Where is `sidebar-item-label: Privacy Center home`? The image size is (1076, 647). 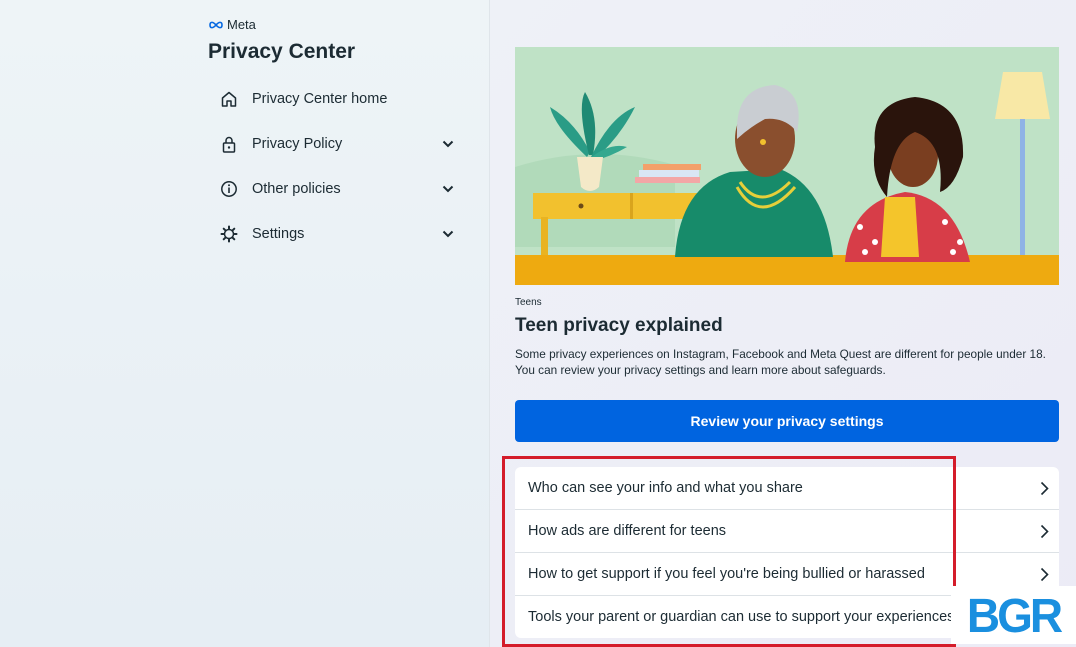 sidebar-item-label: Privacy Center home is located at coordinates (320, 99).